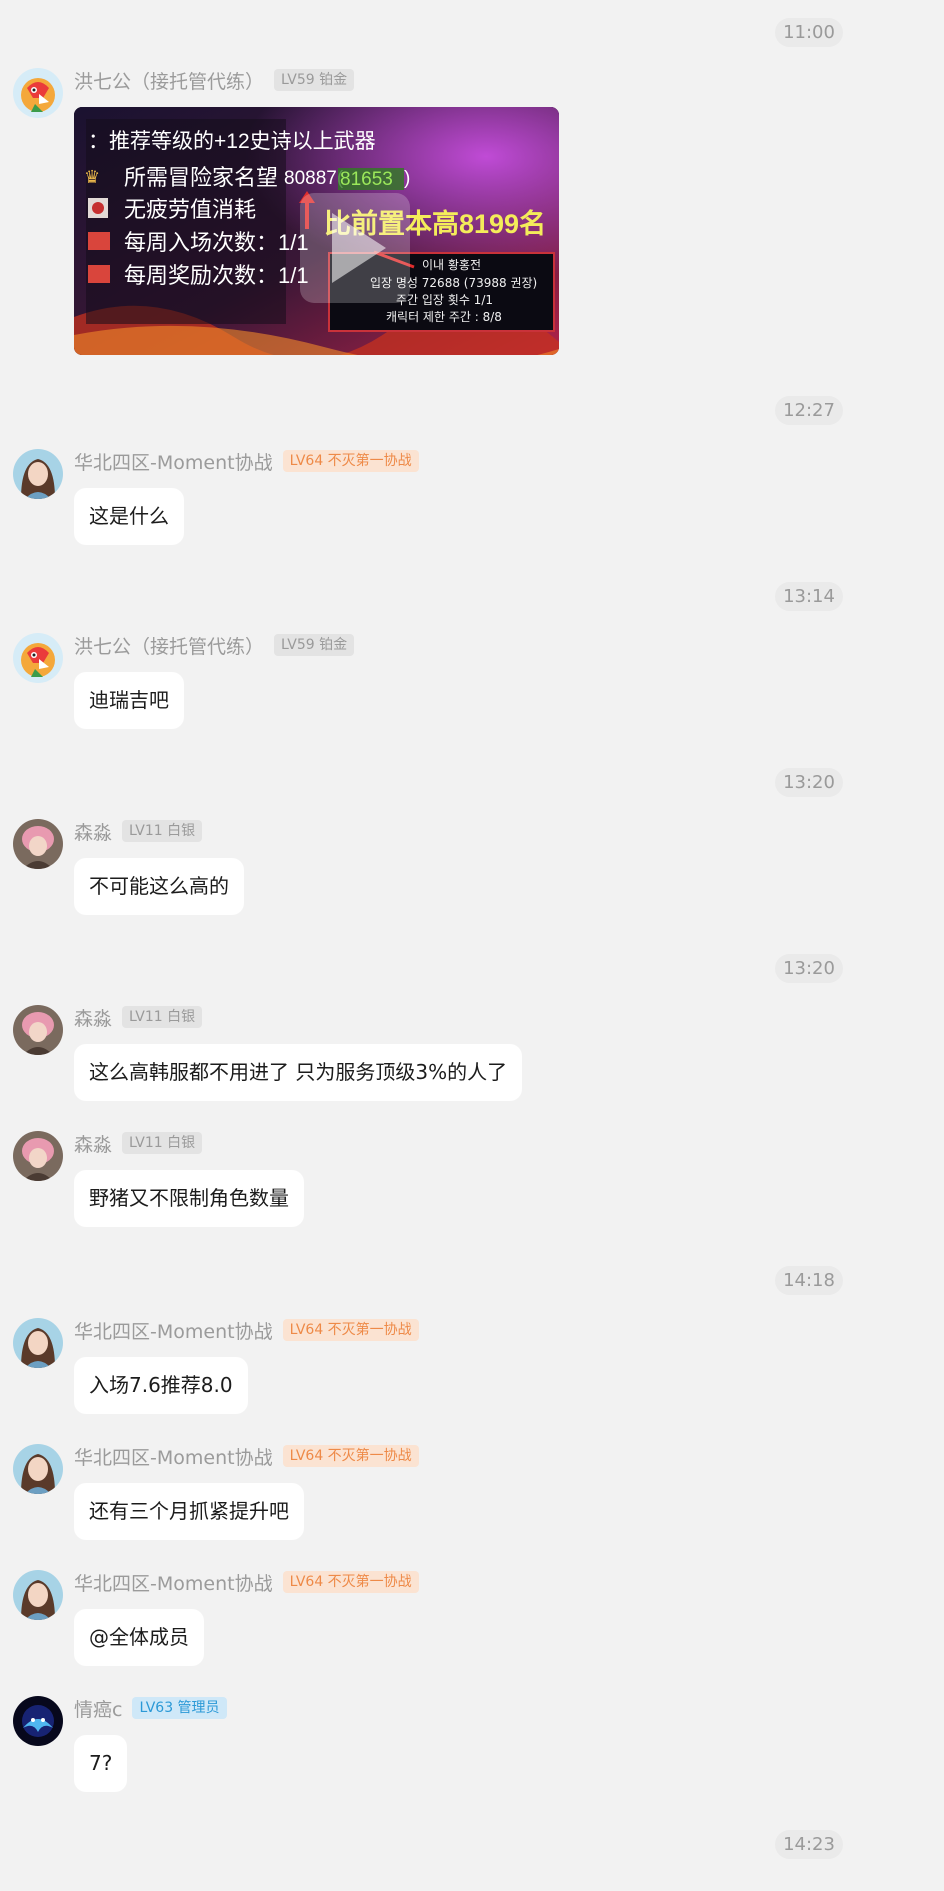  I want to click on dark-wolf-avatar-icon, so click(38, 1721).